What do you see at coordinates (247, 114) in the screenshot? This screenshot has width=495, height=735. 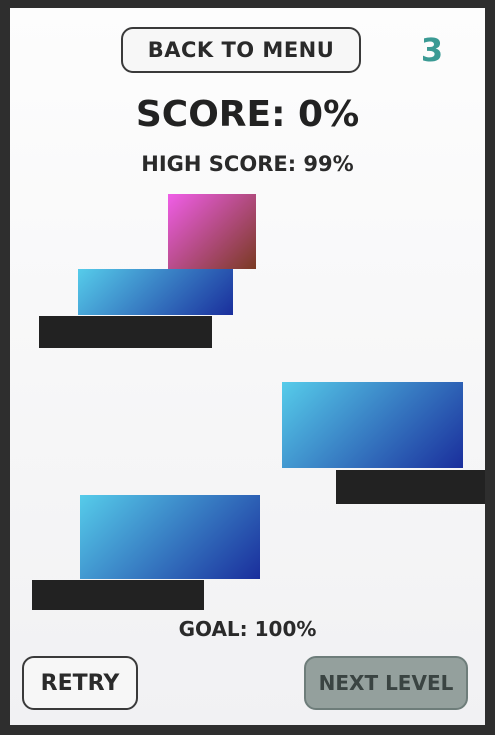 I see `score-label: SCORE: 0%` at bounding box center [247, 114].